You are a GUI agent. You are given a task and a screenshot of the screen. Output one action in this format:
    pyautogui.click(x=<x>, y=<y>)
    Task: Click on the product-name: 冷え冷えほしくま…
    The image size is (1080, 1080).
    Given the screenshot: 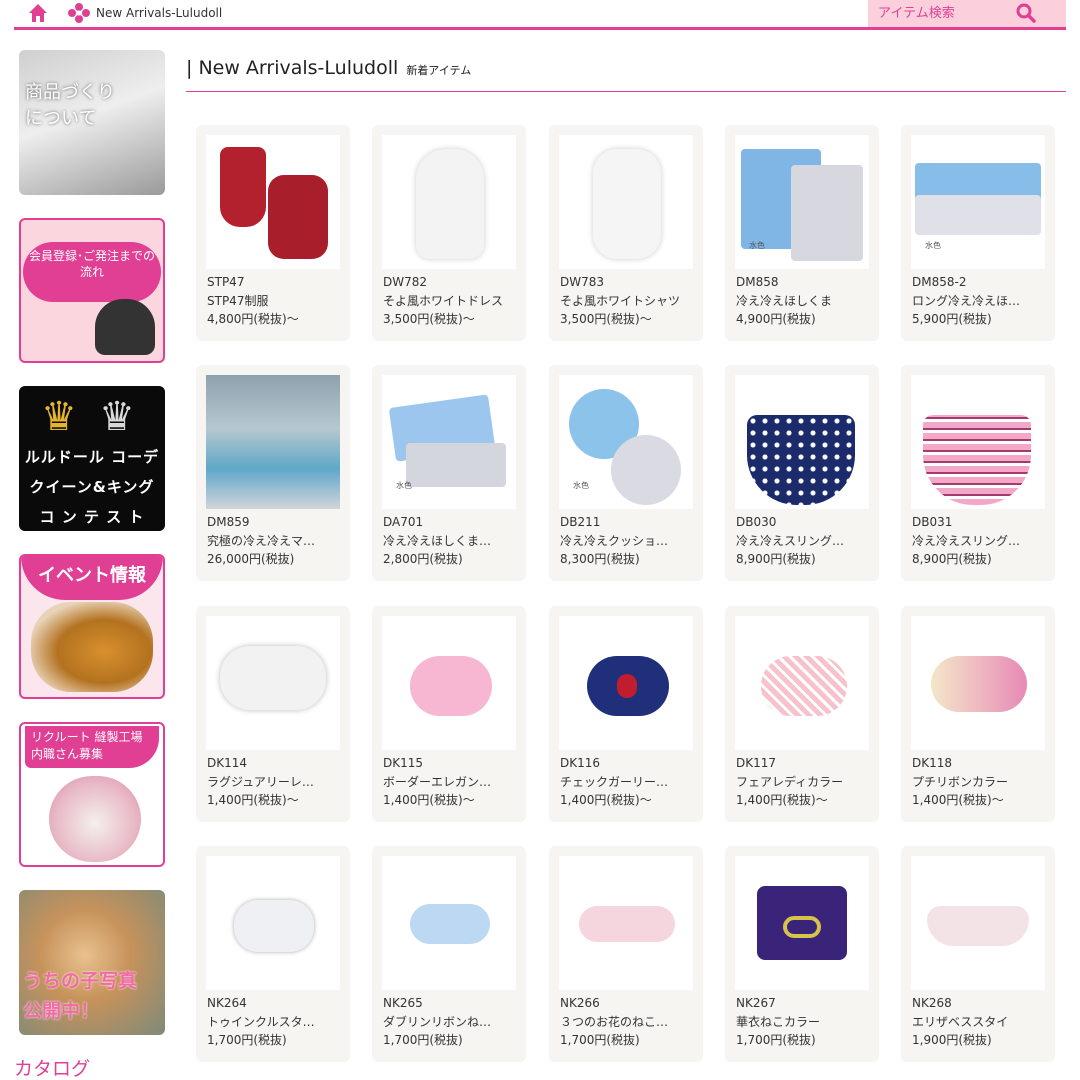 What is the action you would take?
    pyautogui.click(x=451, y=540)
    